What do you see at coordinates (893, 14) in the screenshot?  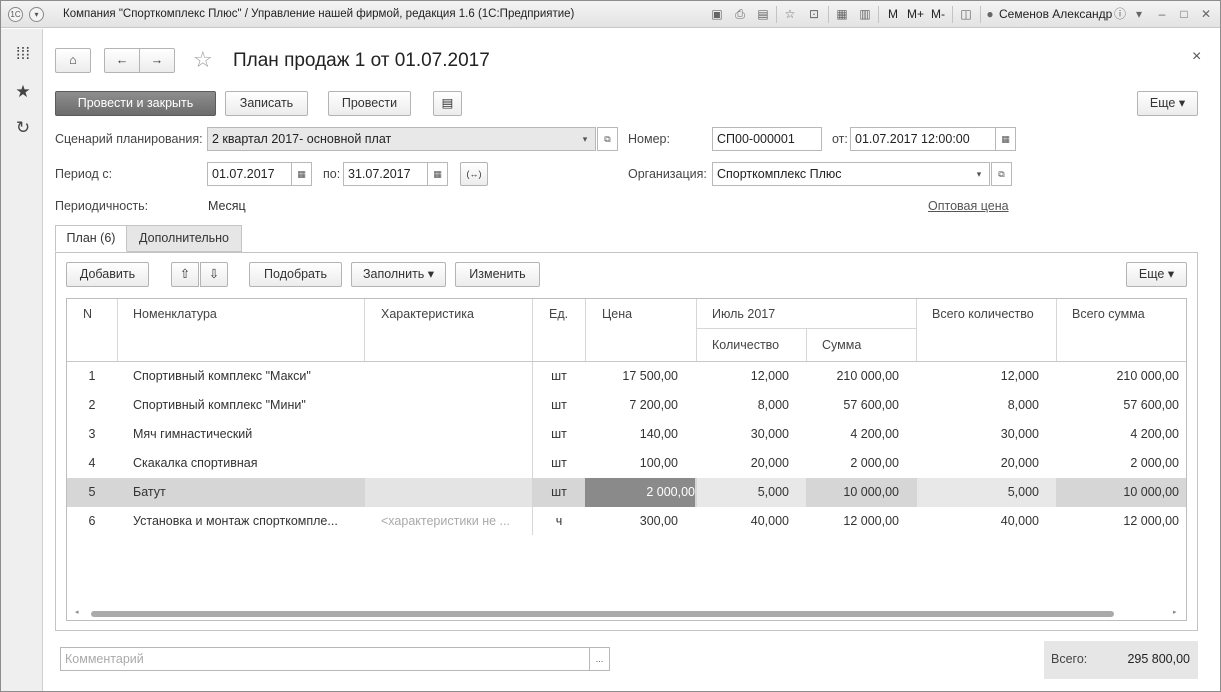 I see `memory-m-button: M` at bounding box center [893, 14].